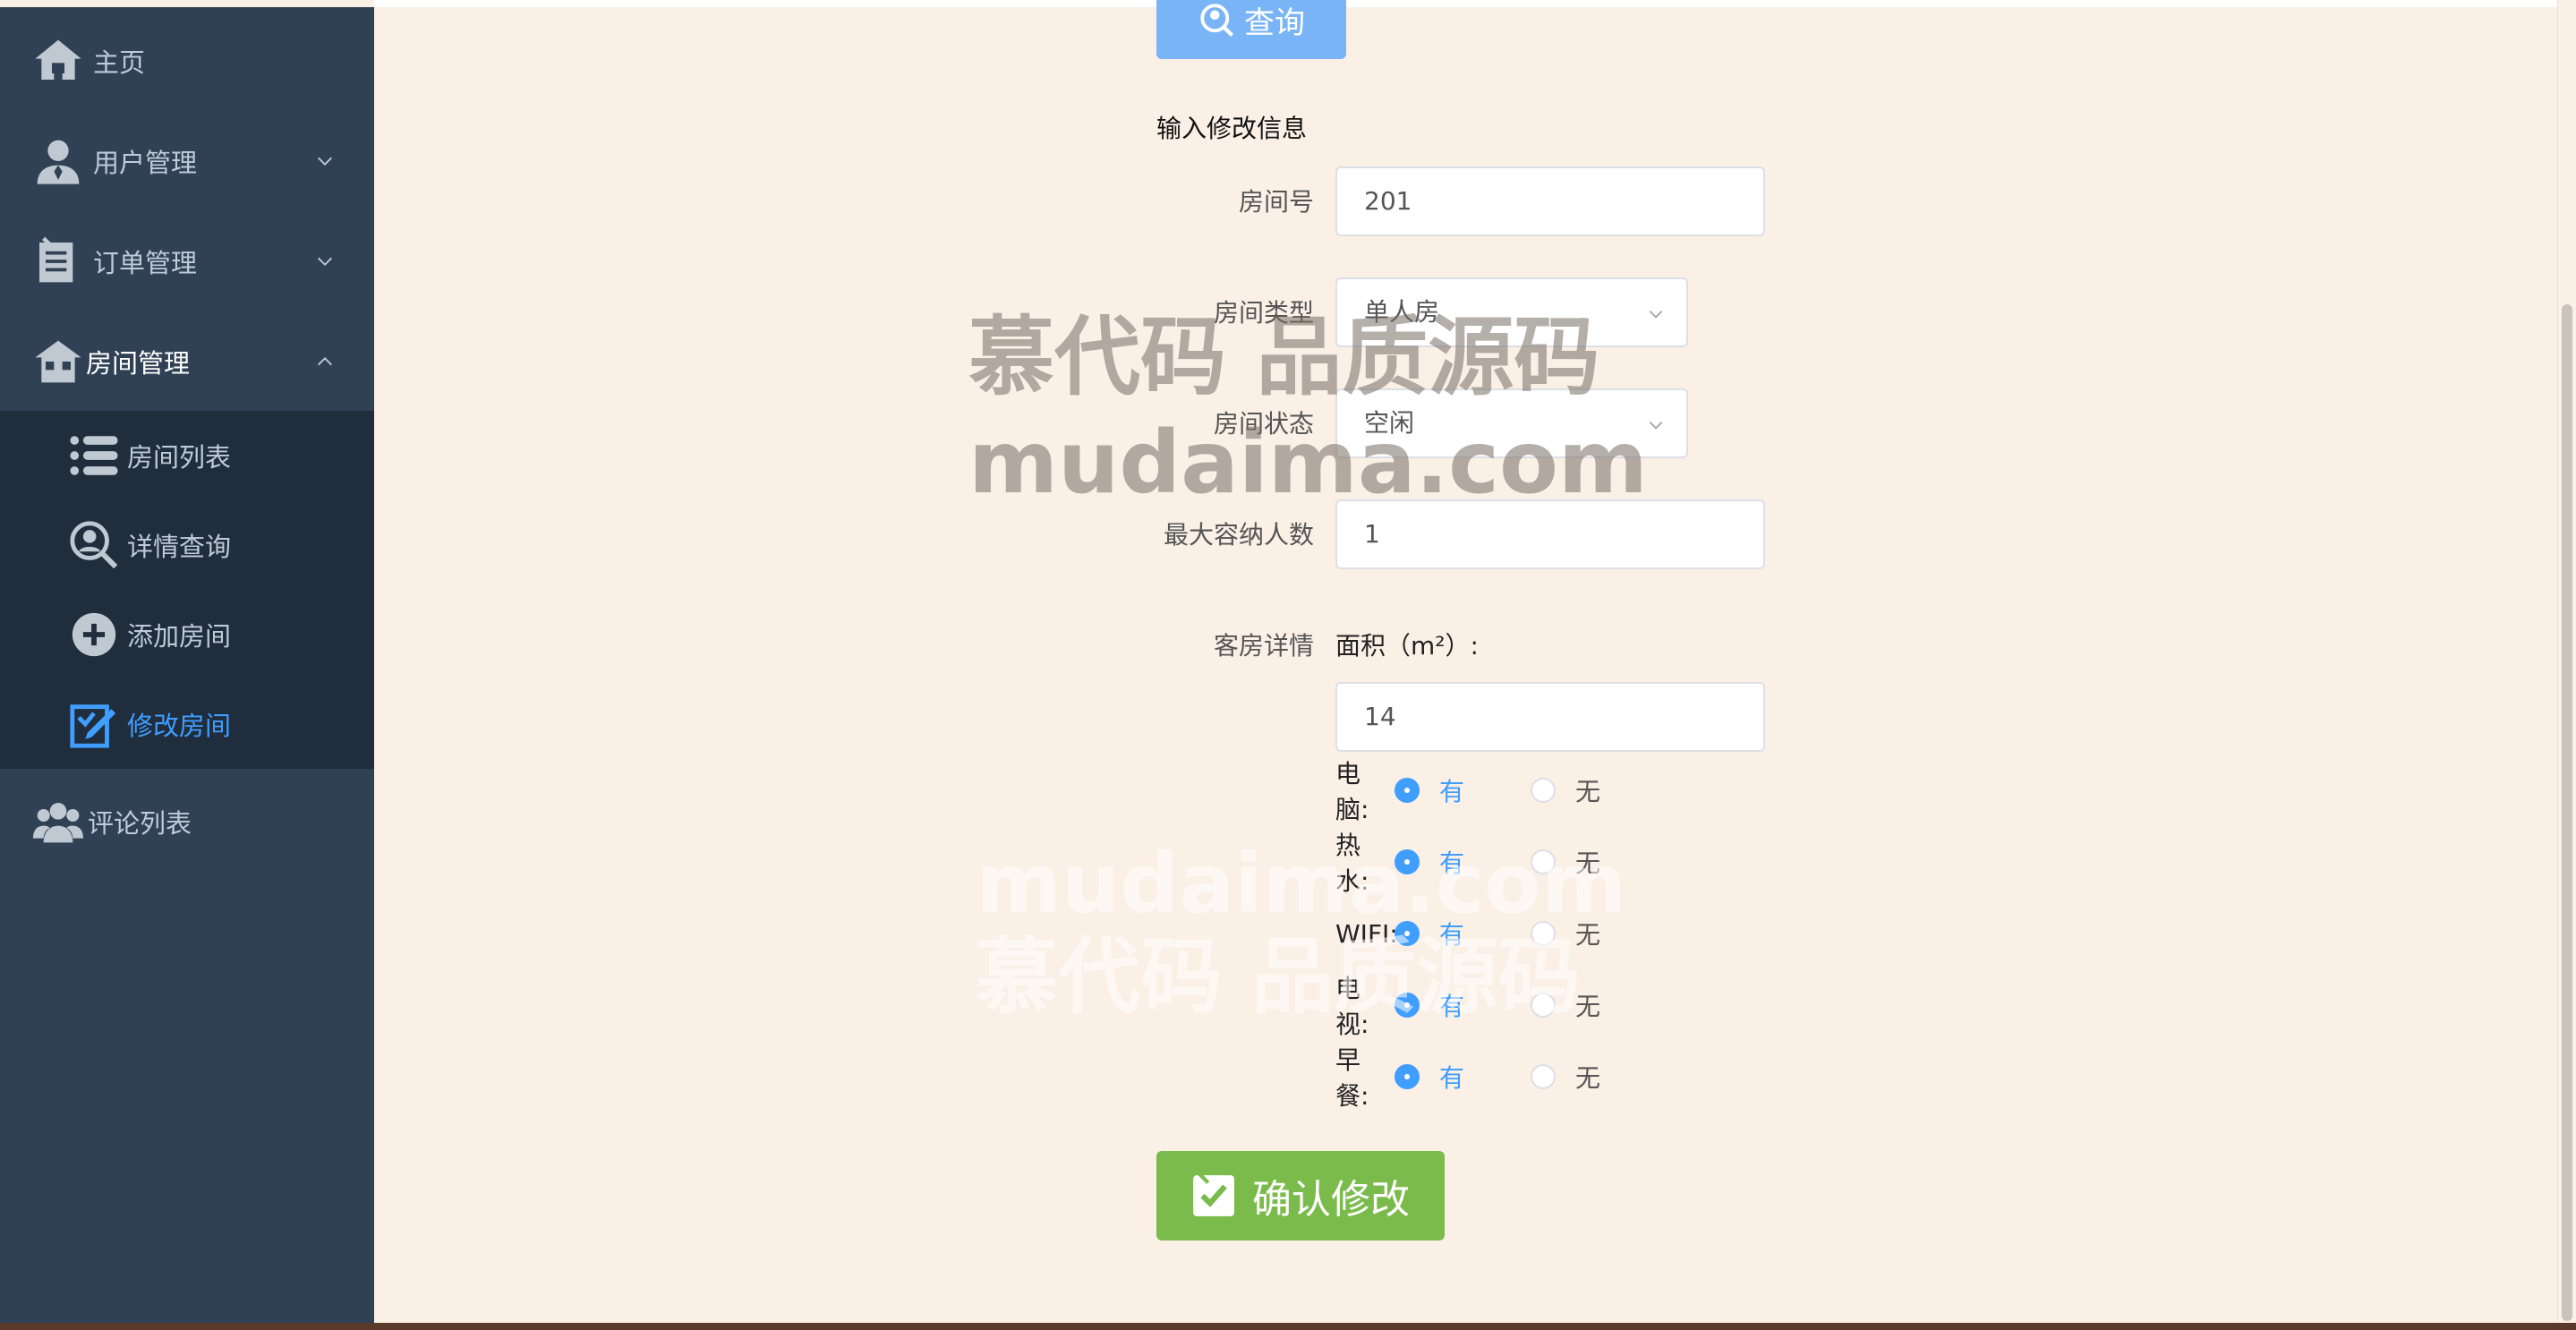 This screenshot has height=1330, width=2576. Describe the element at coordinates (1407, 1076) in the screenshot. I see `radio-breakfast-yes` at that location.